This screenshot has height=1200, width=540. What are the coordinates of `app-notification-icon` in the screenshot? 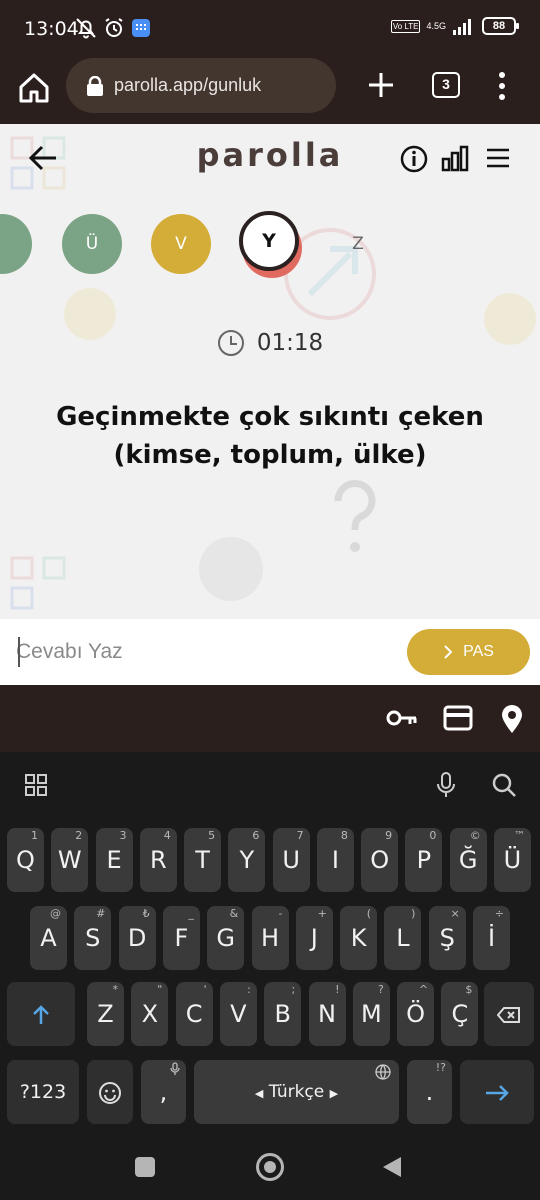 It's located at (141, 28).